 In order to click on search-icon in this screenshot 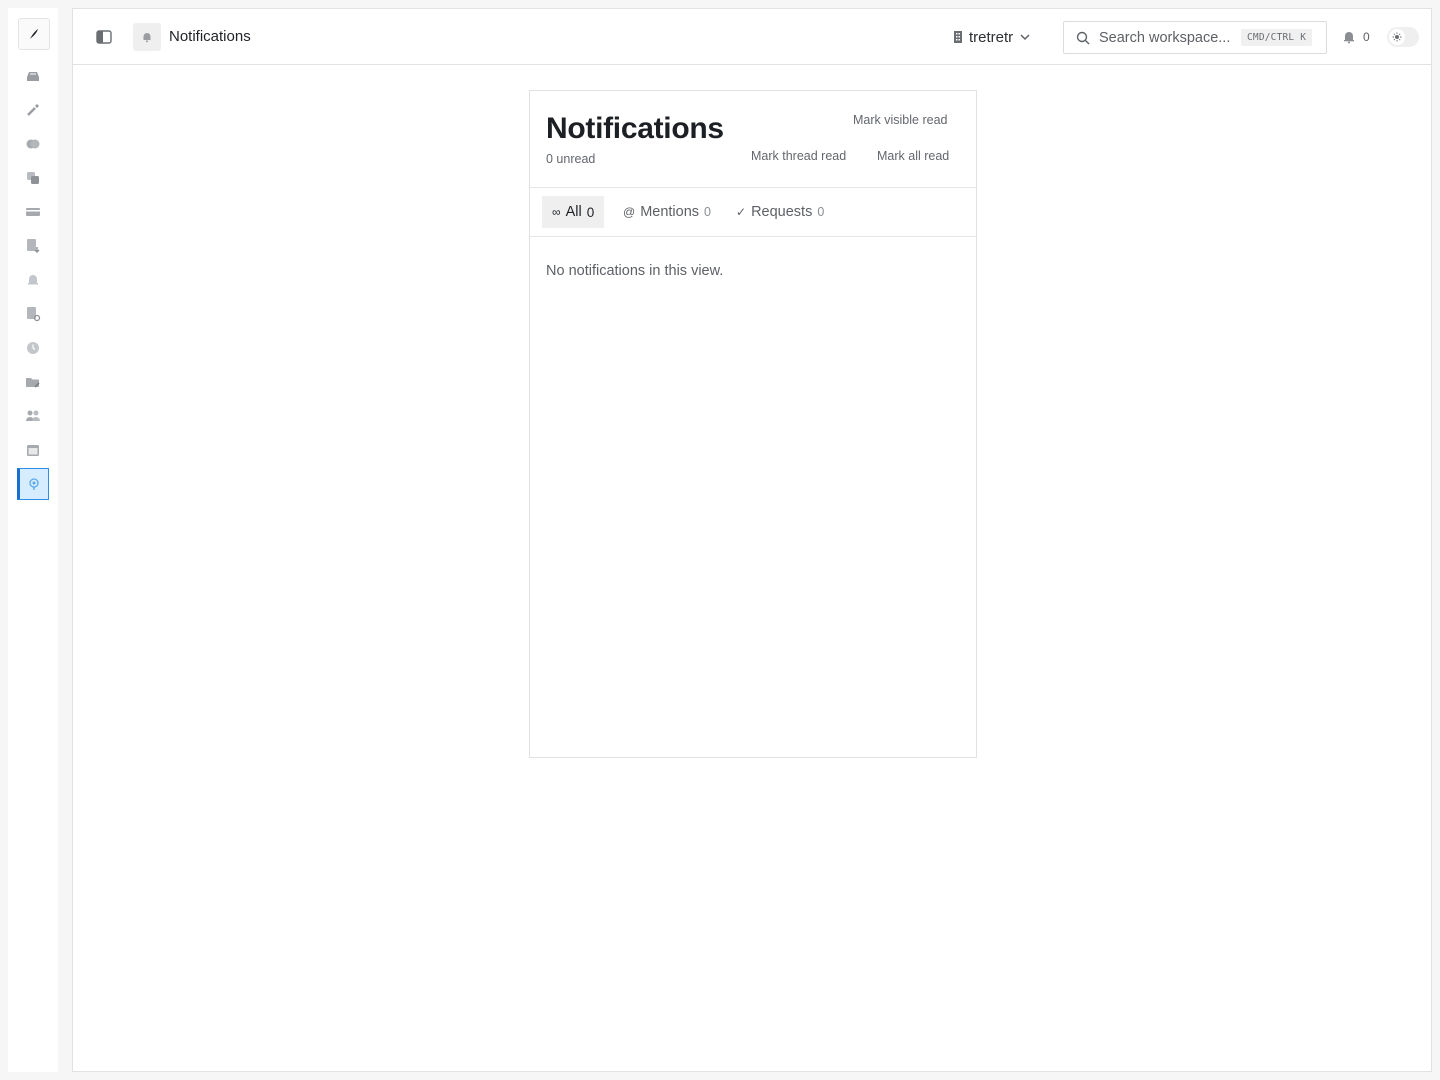, I will do `click(1083, 37)`.